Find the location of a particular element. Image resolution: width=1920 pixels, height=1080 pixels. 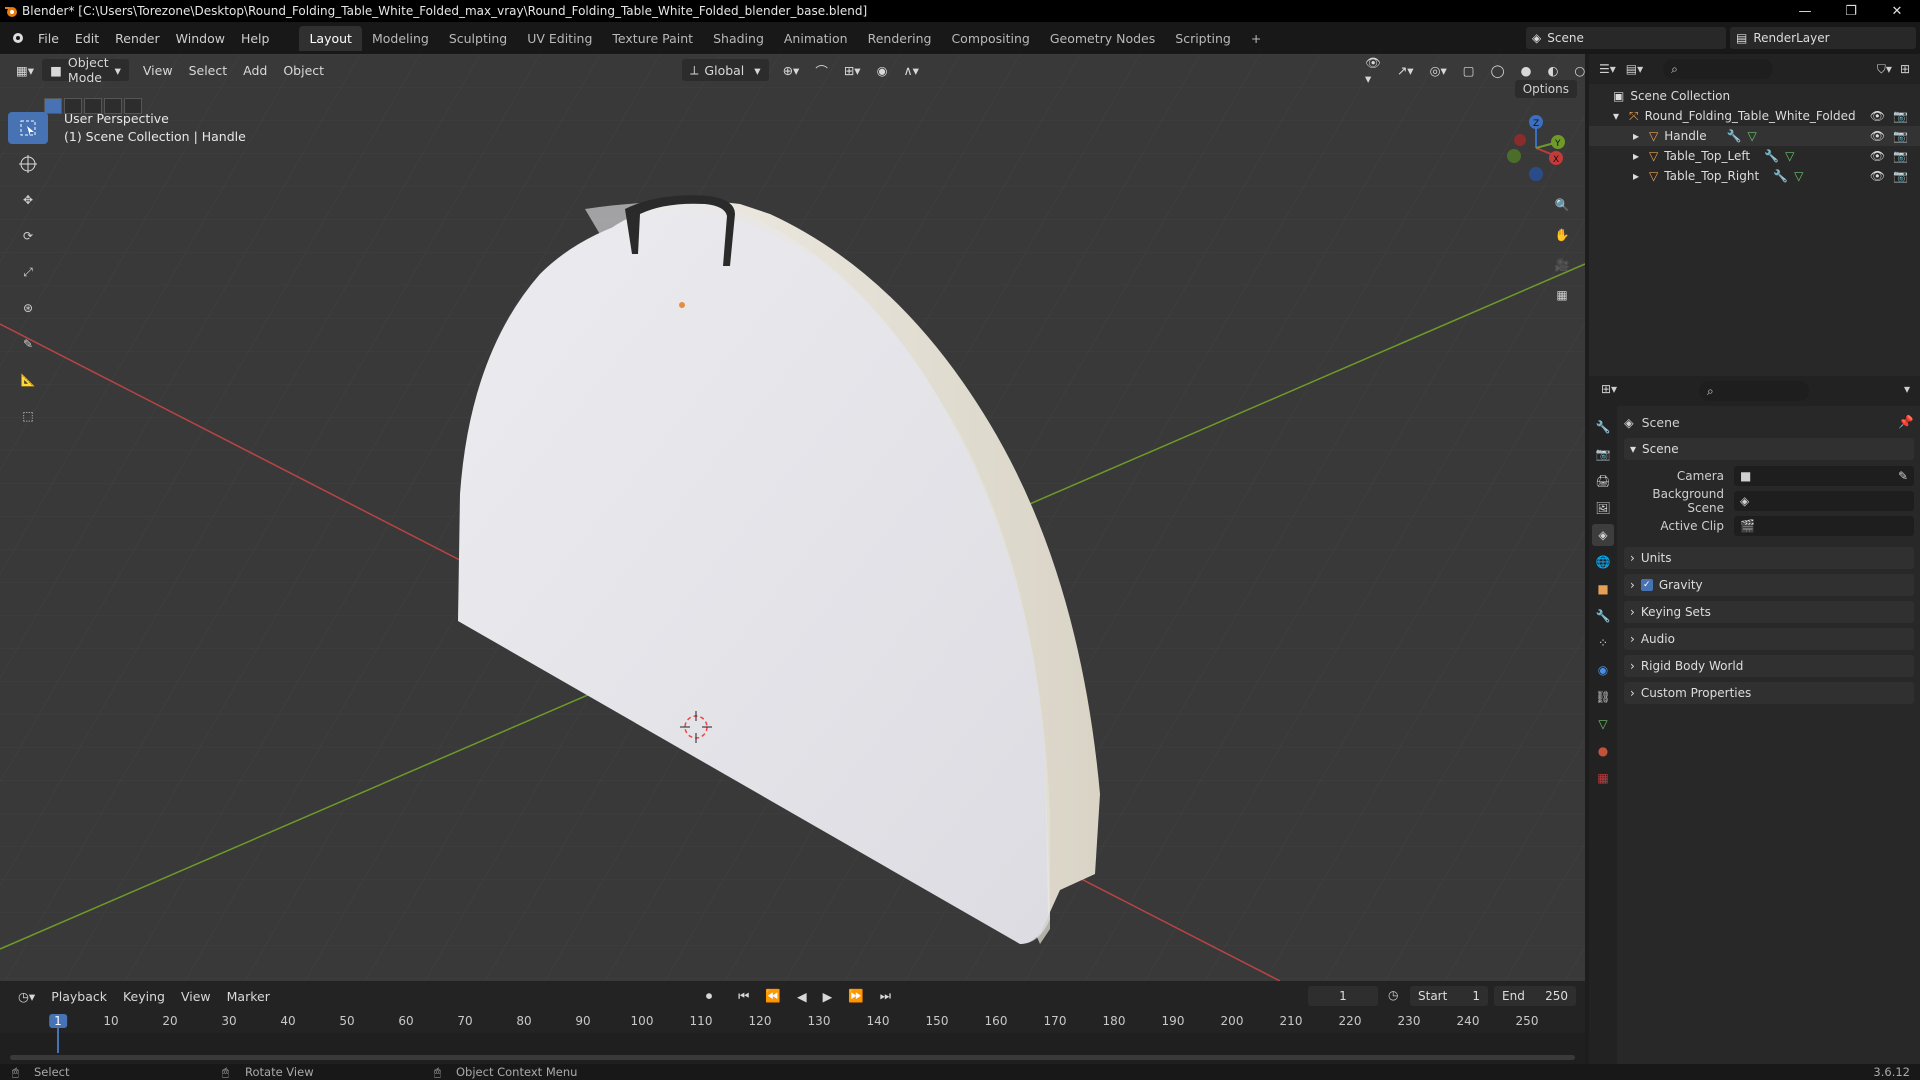

measure-icon: 📐 is located at coordinates (28, 380).